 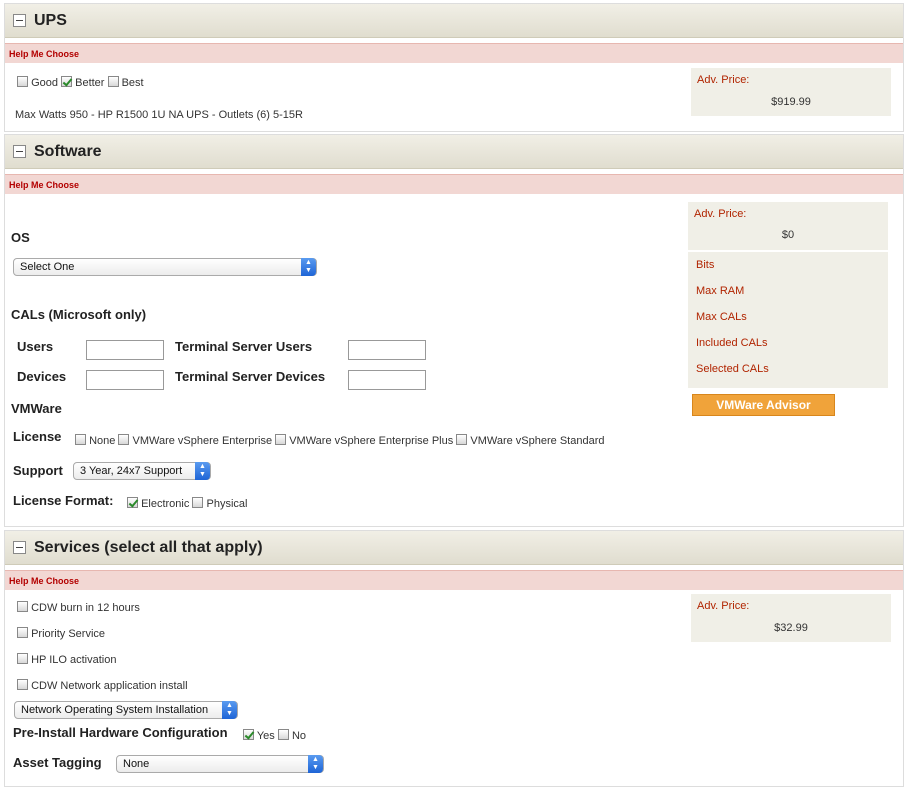 I want to click on section-title: UPS, so click(x=50, y=20).